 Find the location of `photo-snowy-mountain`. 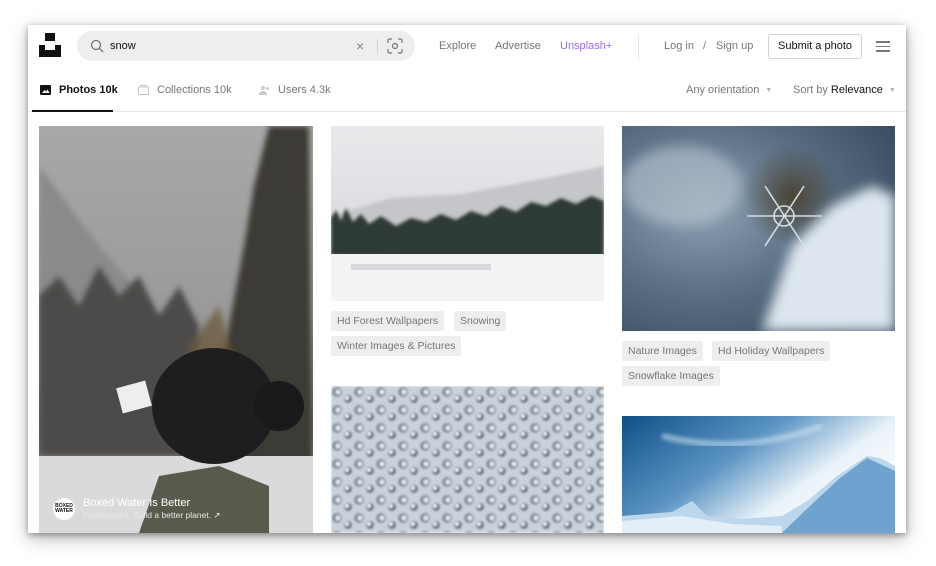

photo-snowy-mountain is located at coordinates (758, 474).